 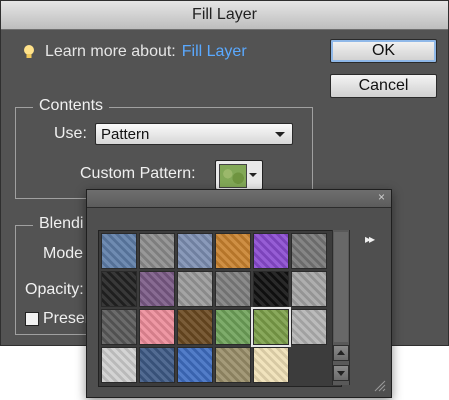 I want to click on pattern-tile-rainbow, so click(x=271, y=251).